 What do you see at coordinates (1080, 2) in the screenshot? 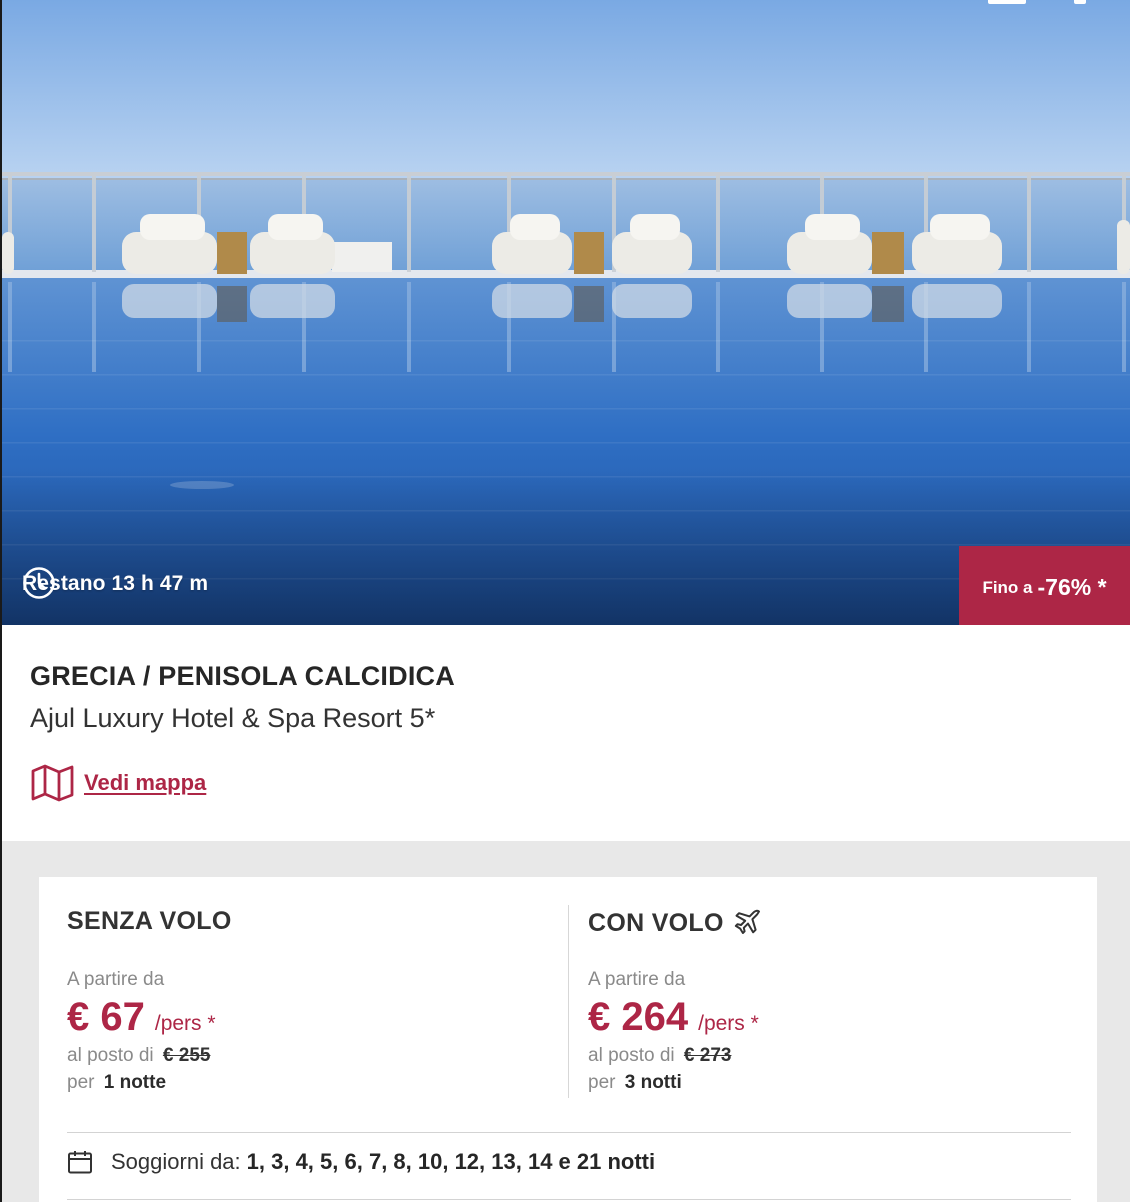
I see `favorite-icon` at bounding box center [1080, 2].